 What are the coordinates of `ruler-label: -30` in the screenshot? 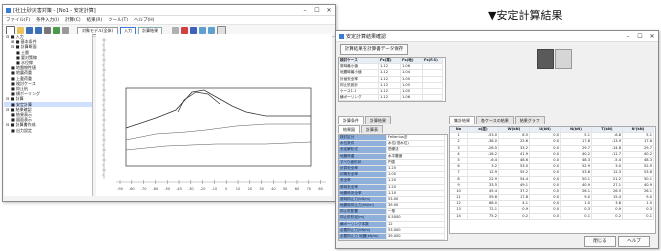 It's located at (191, 189).